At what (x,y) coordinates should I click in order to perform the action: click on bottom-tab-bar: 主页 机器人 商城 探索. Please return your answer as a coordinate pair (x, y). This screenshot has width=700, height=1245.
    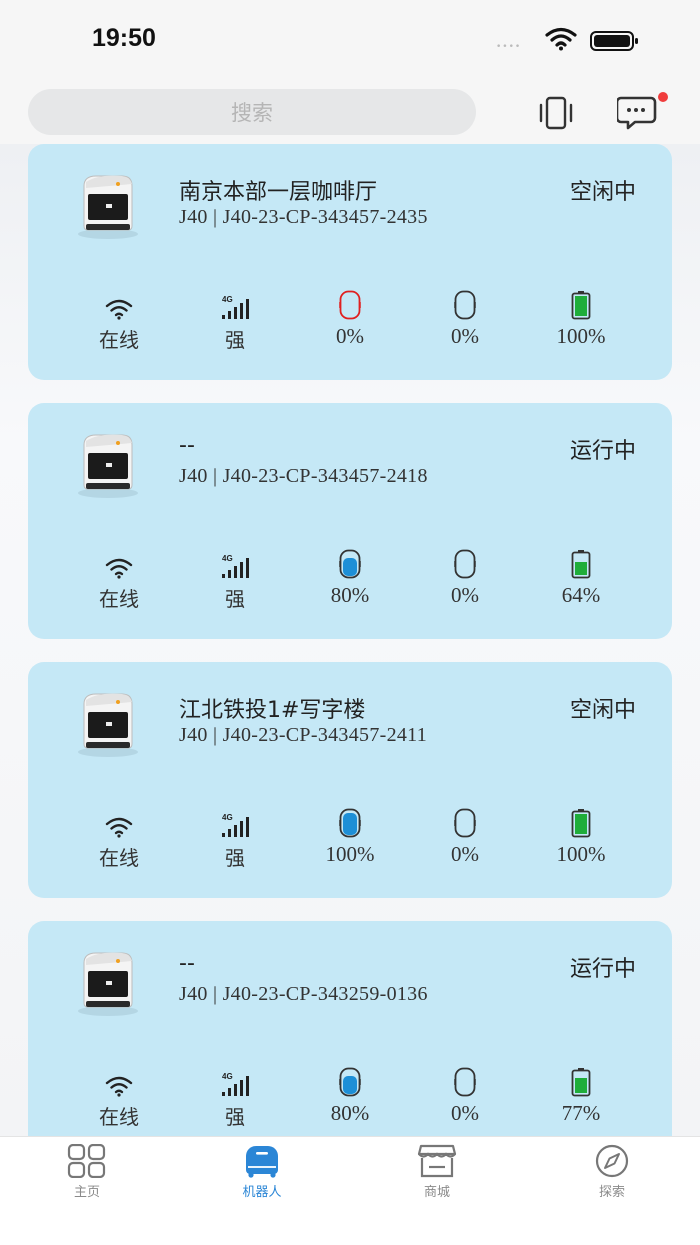
    Looking at the image, I should click on (350, 1190).